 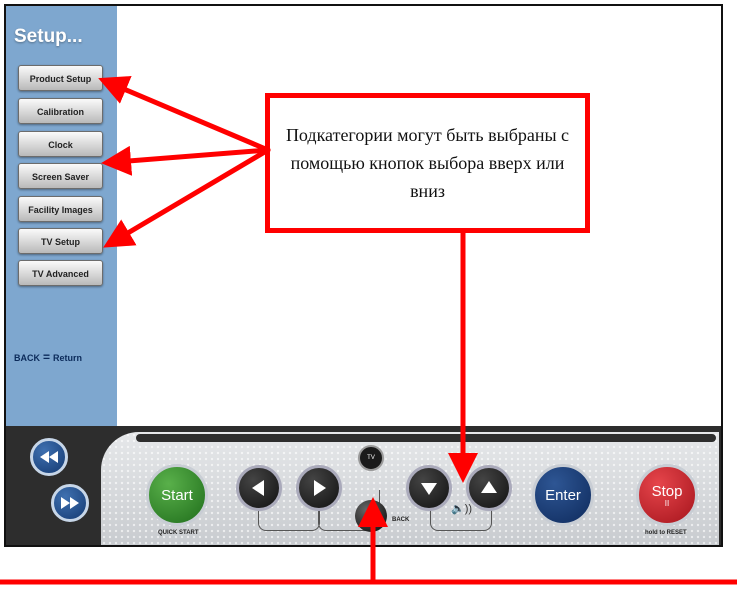 I want to click on back-return-hint: BACK = Return, so click(x=48, y=357).